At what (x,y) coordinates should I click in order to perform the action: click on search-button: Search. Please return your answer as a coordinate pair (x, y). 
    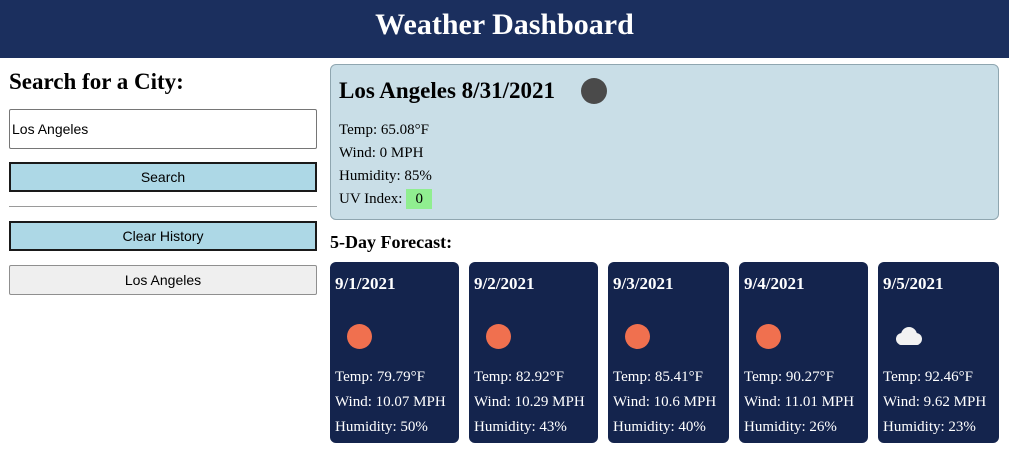
    Looking at the image, I should click on (163, 177).